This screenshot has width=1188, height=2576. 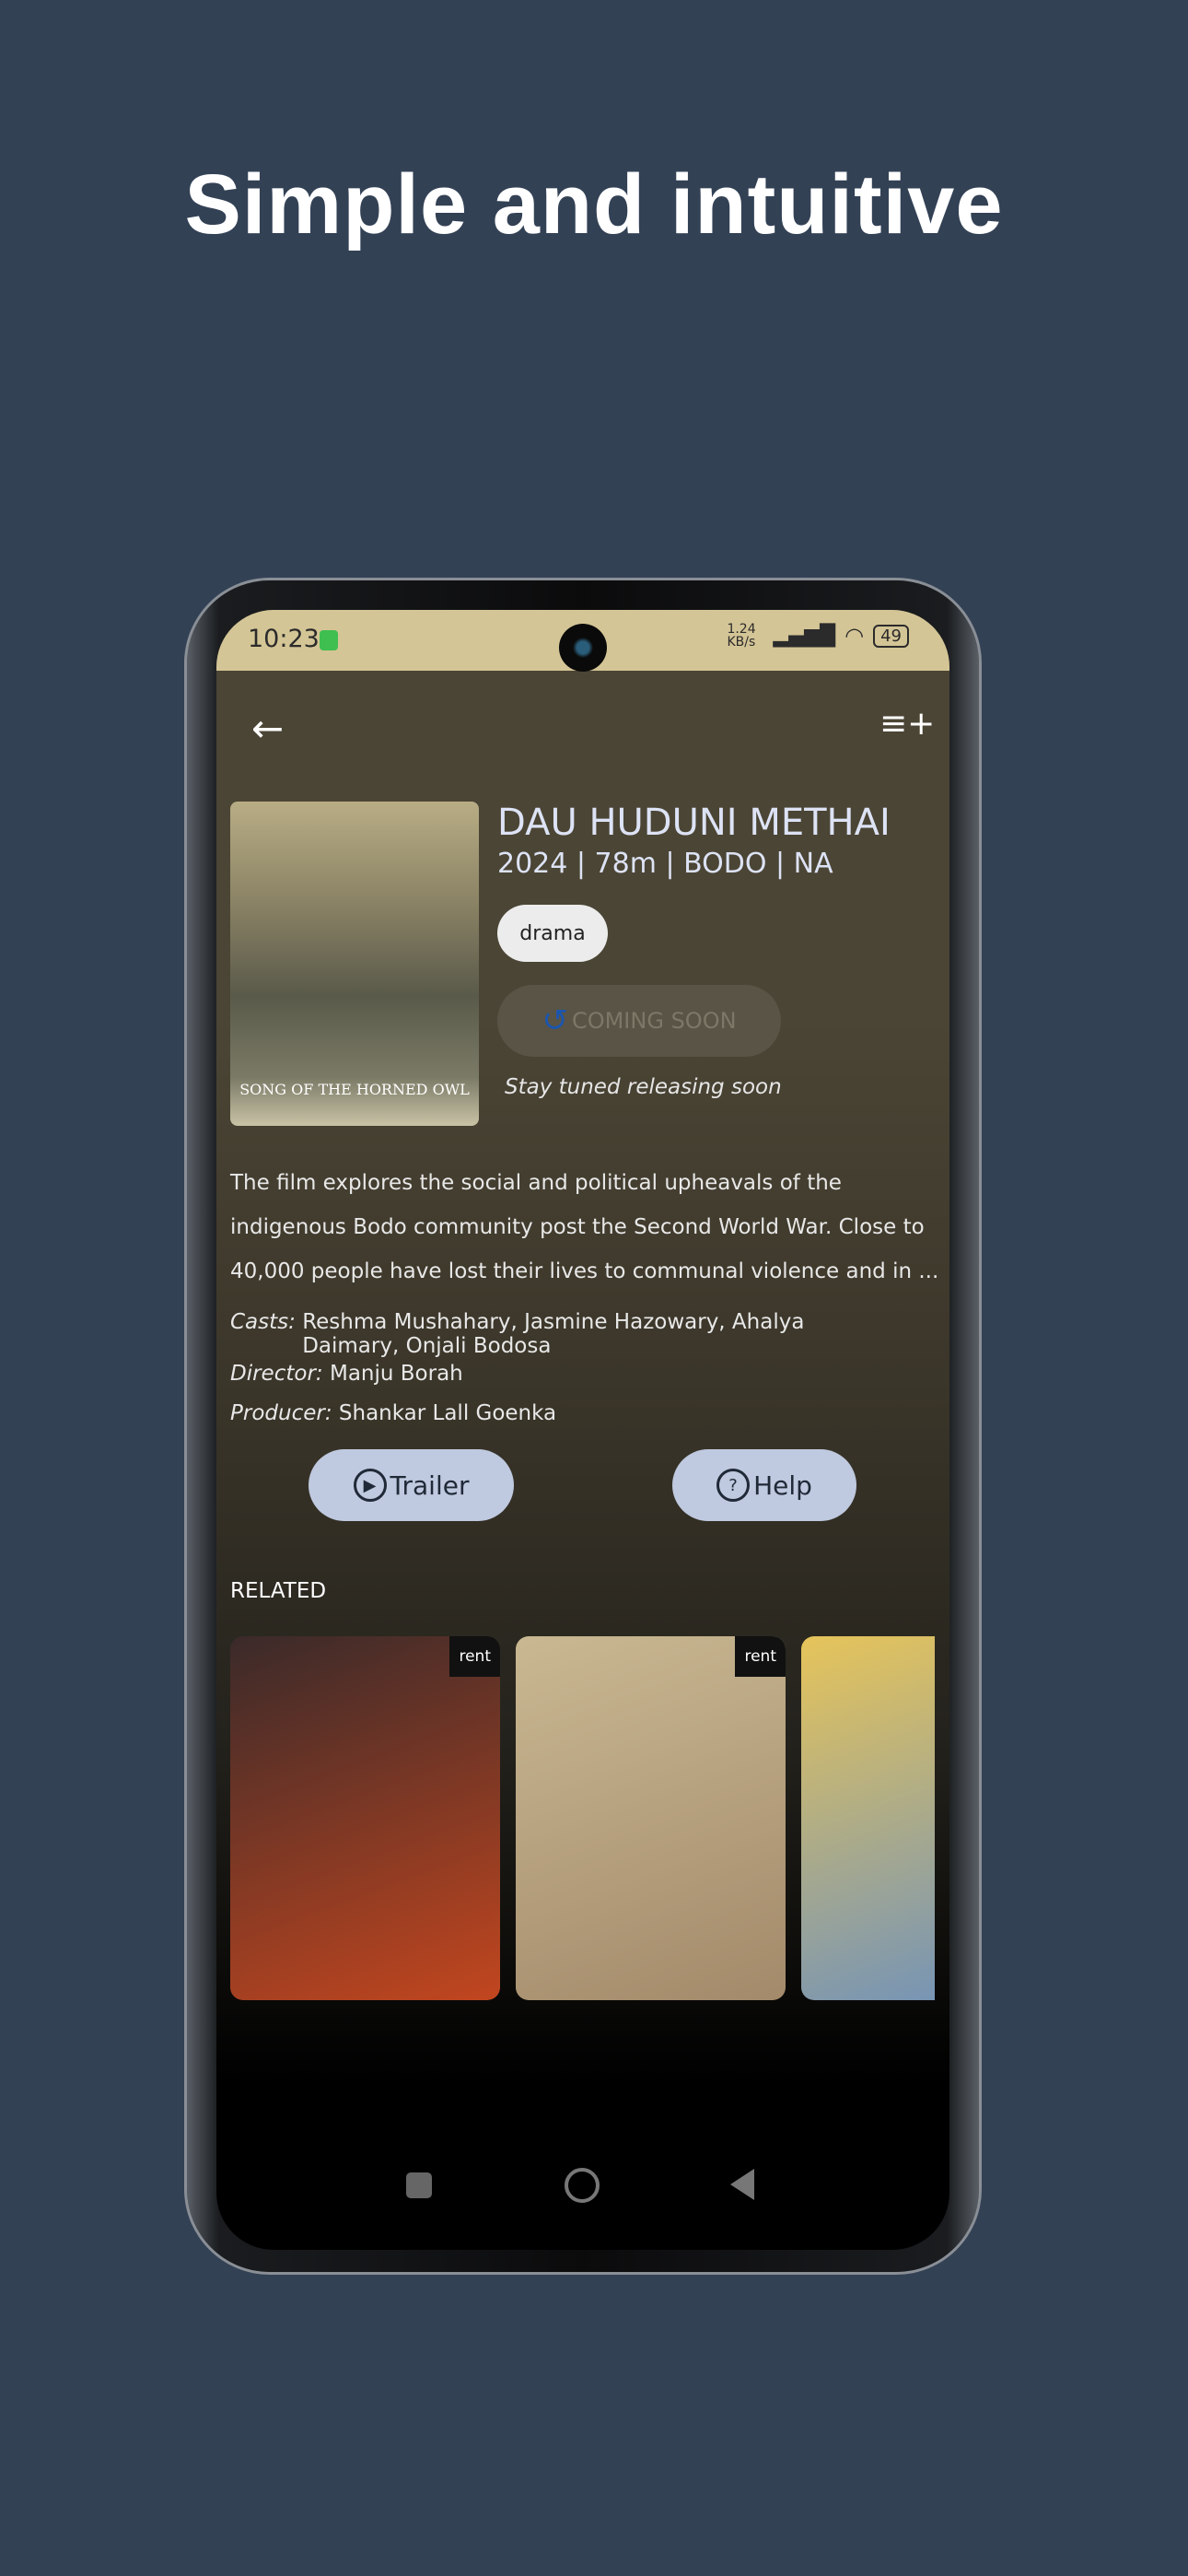 I want to click on director-row: Director: Manju Borah, so click(x=584, y=1374).